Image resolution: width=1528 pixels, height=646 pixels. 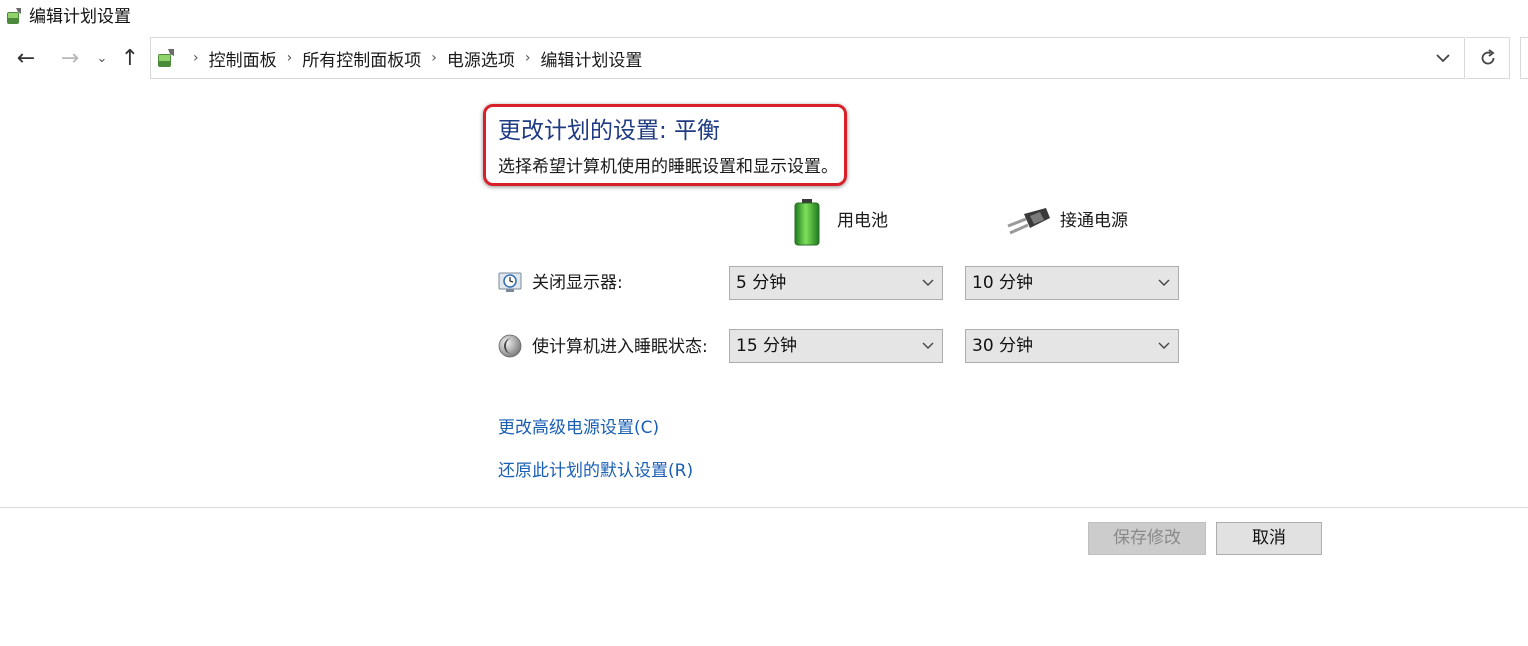 What do you see at coordinates (26, 59) in the screenshot?
I see `back-button: ←` at bounding box center [26, 59].